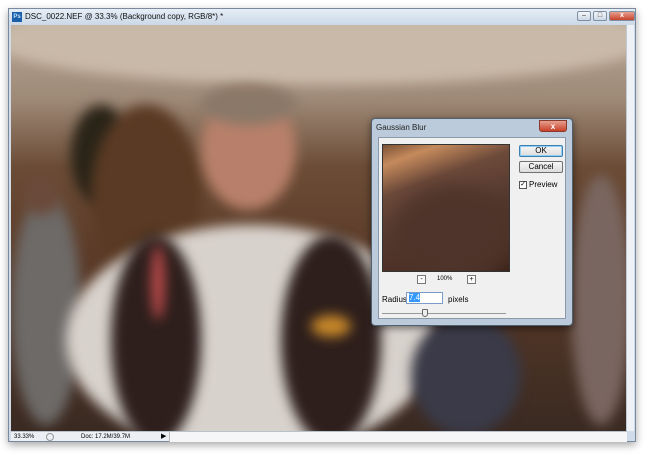  Describe the element at coordinates (24, 437) in the screenshot. I see `zoom-level: 33.33%` at that location.